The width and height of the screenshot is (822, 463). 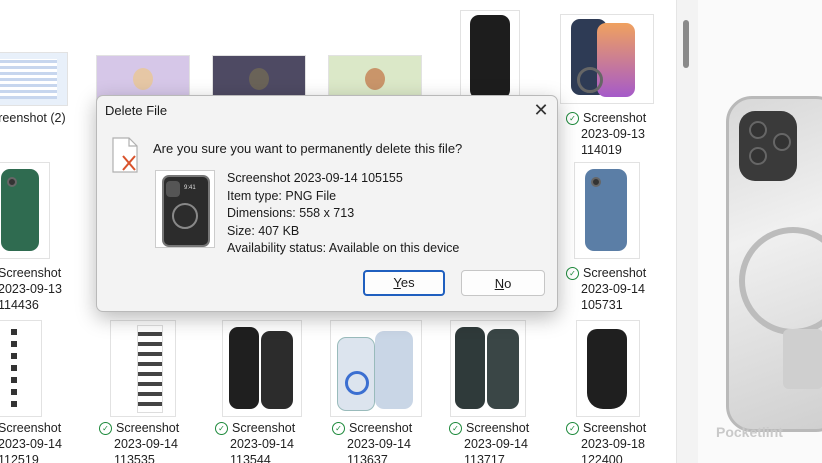 I want to click on file-caption: ✓ Screenshot 2023-09-14 113544, so click(x=255, y=441).